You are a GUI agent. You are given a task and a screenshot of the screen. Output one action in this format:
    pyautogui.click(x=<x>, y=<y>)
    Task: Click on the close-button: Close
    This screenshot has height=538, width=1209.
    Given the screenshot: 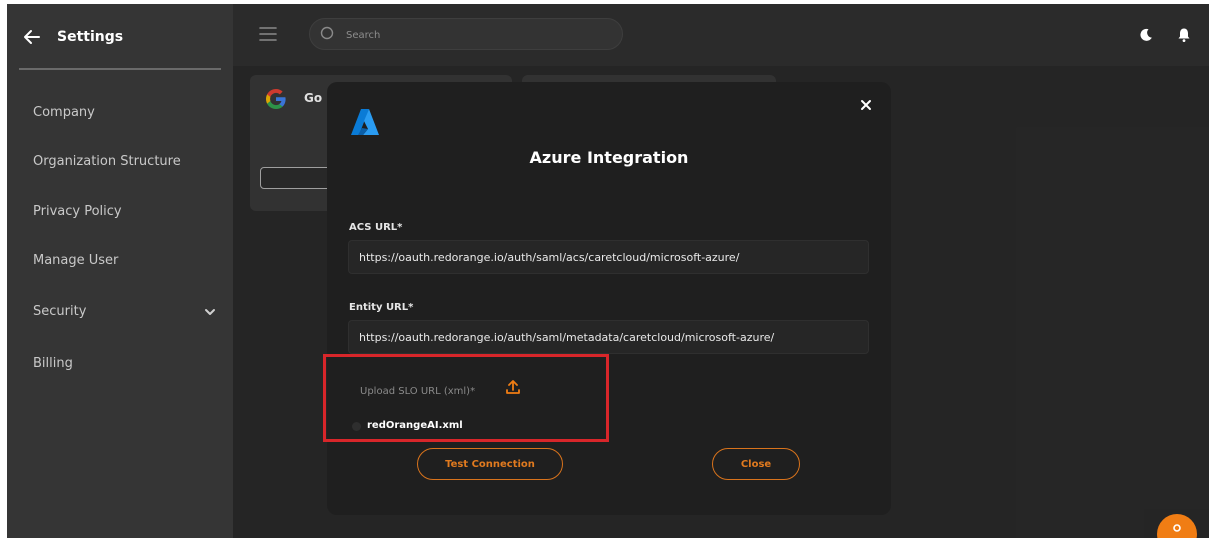 What is the action you would take?
    pyautogui.click(x=756, y=464)
    